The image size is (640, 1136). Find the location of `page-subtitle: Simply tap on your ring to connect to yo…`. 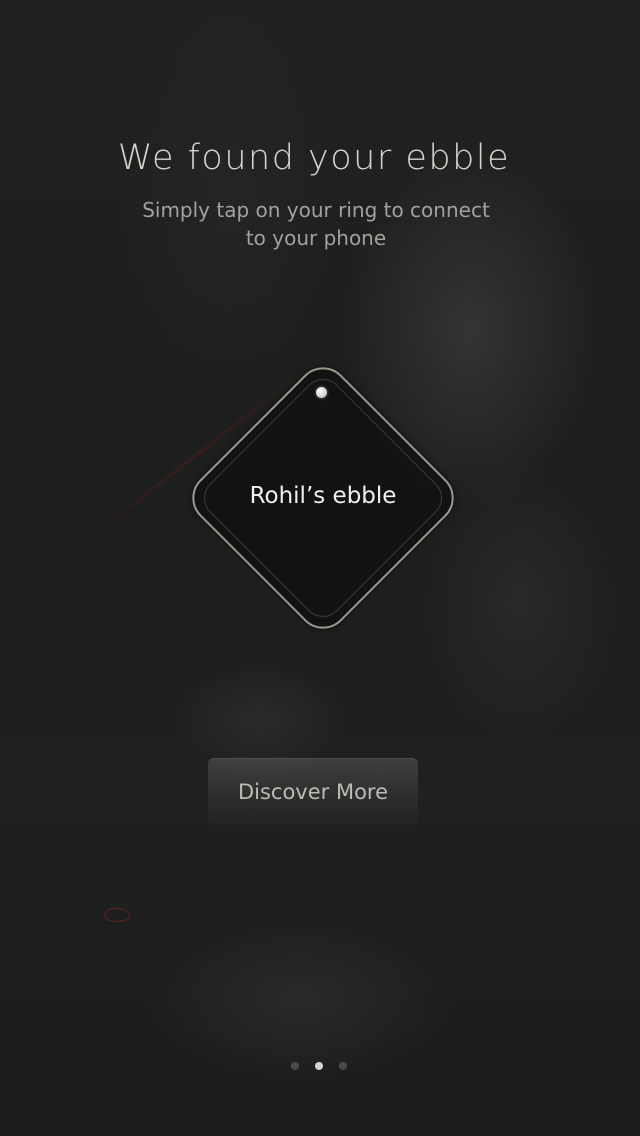

page-subtitle: Simply tap on your ring to connect to yo… is located at coordinates (316, 224).